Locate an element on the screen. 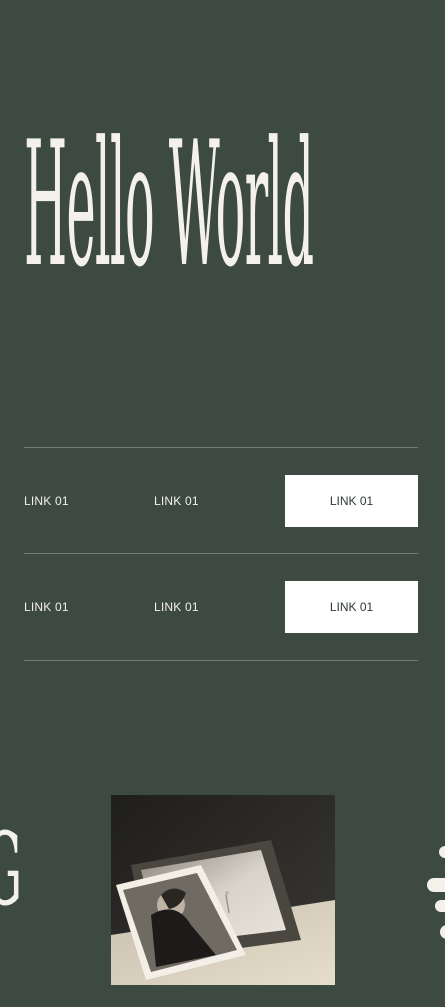 The image size is (445, 1007). product-photo-illustration is located at coordinates (223, 890).